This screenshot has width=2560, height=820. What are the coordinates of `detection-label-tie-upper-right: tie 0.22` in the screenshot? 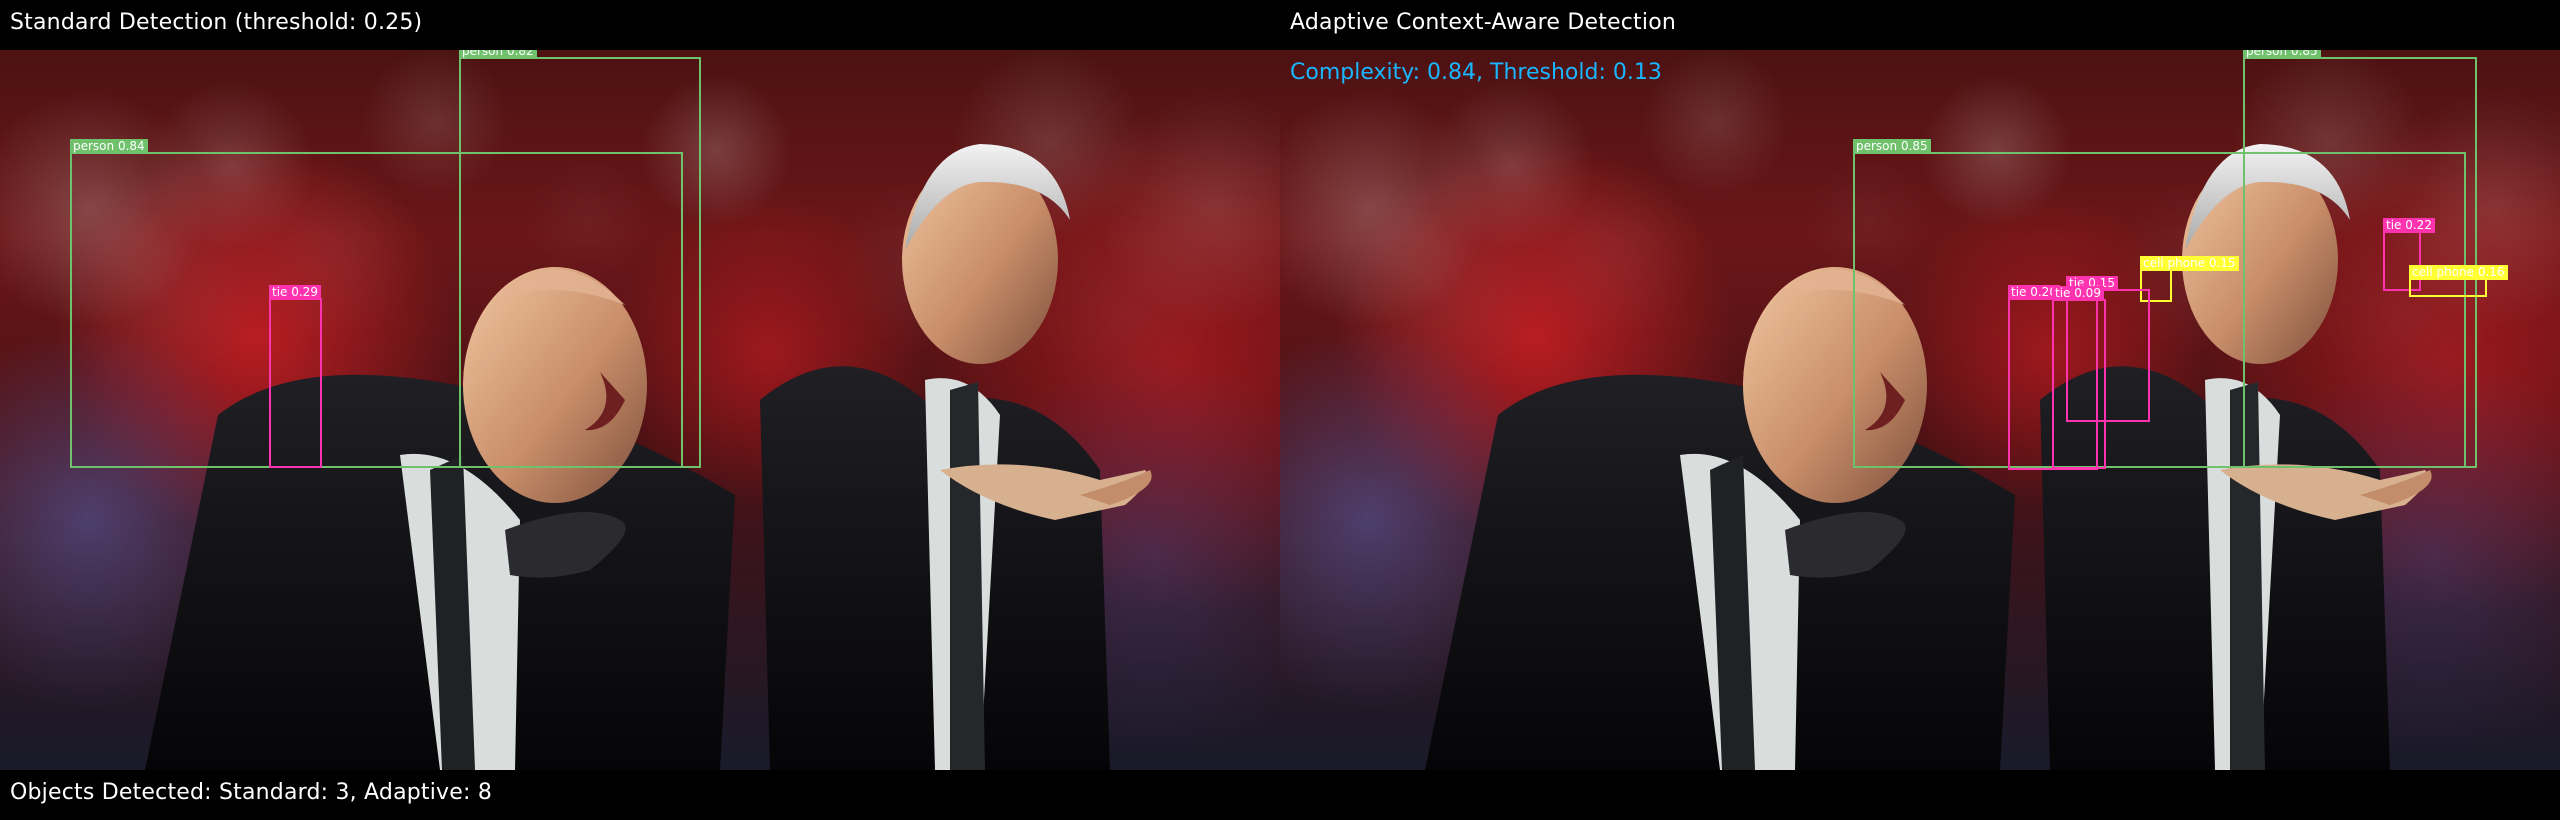 It's located at (2409, 225).